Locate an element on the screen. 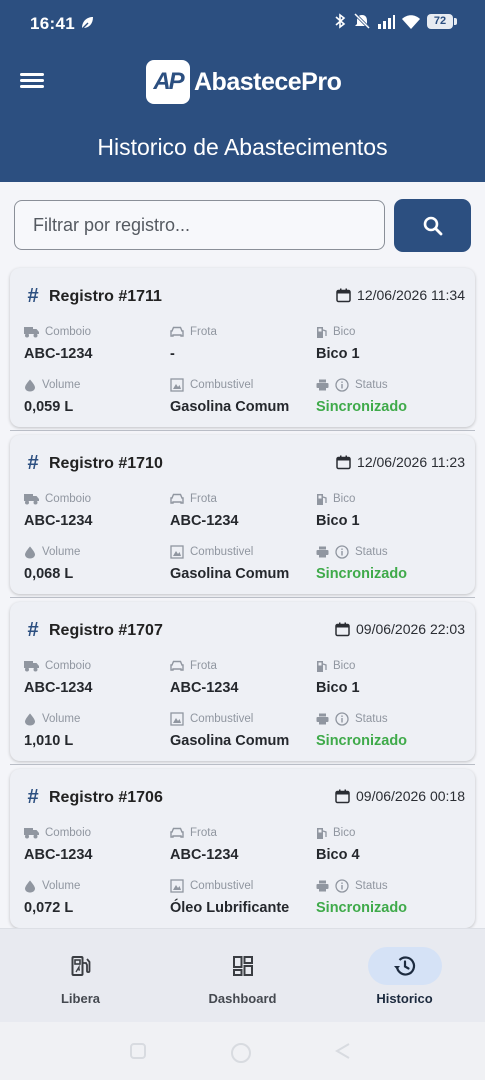  nav-item-dashboard: Dashboard is located at coordinates (242, 976).